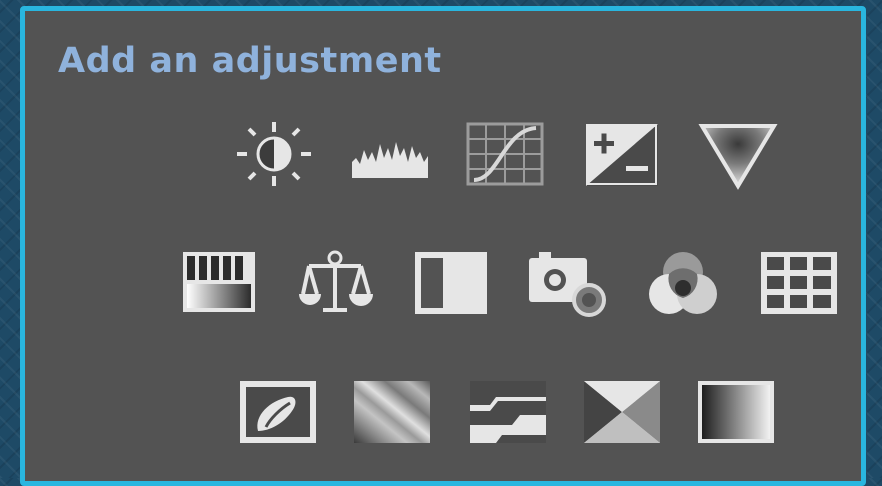 This screenshot has width=882, height=486. What do you see at coordinates (390, 160) in the screenshot?
I see `levels-icon` at bounding box center [390, 160].